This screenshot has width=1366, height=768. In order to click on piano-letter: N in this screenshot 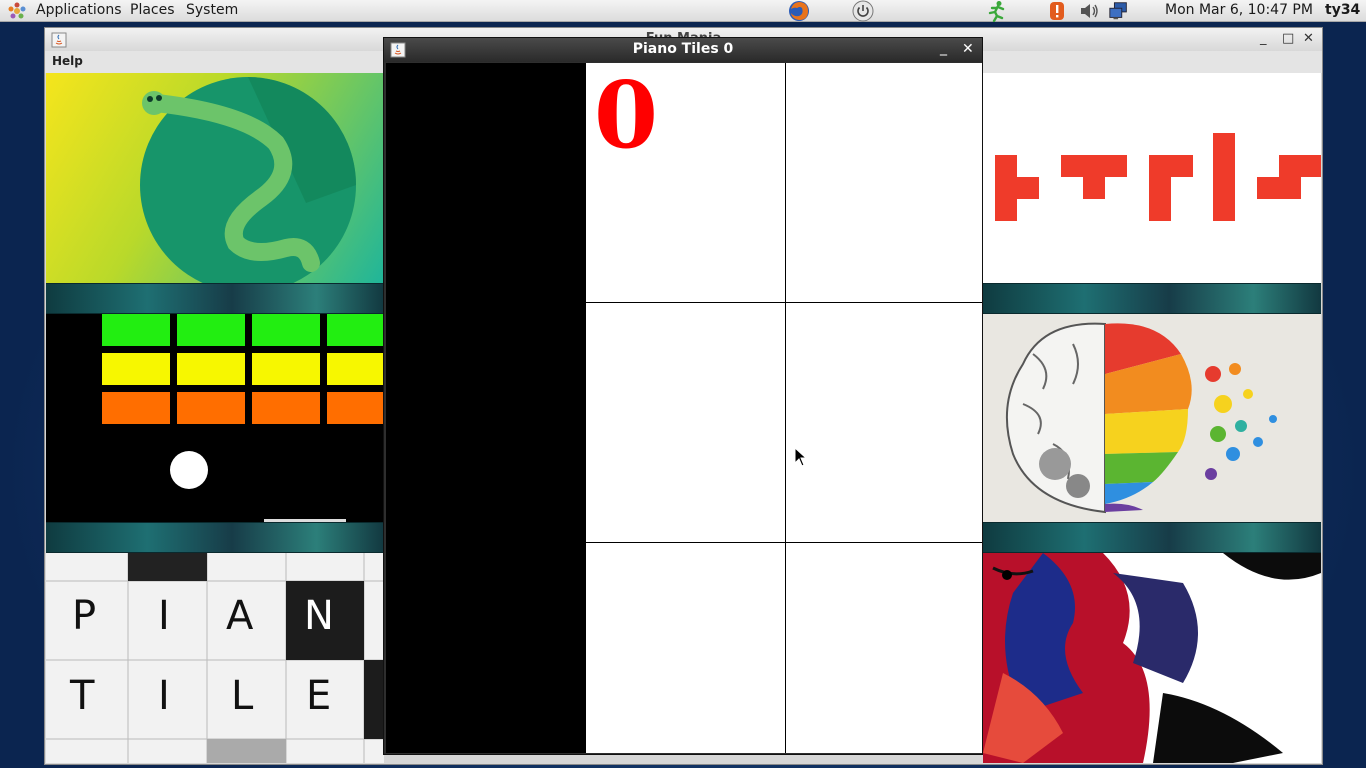, I will do `click(319, 616)`.